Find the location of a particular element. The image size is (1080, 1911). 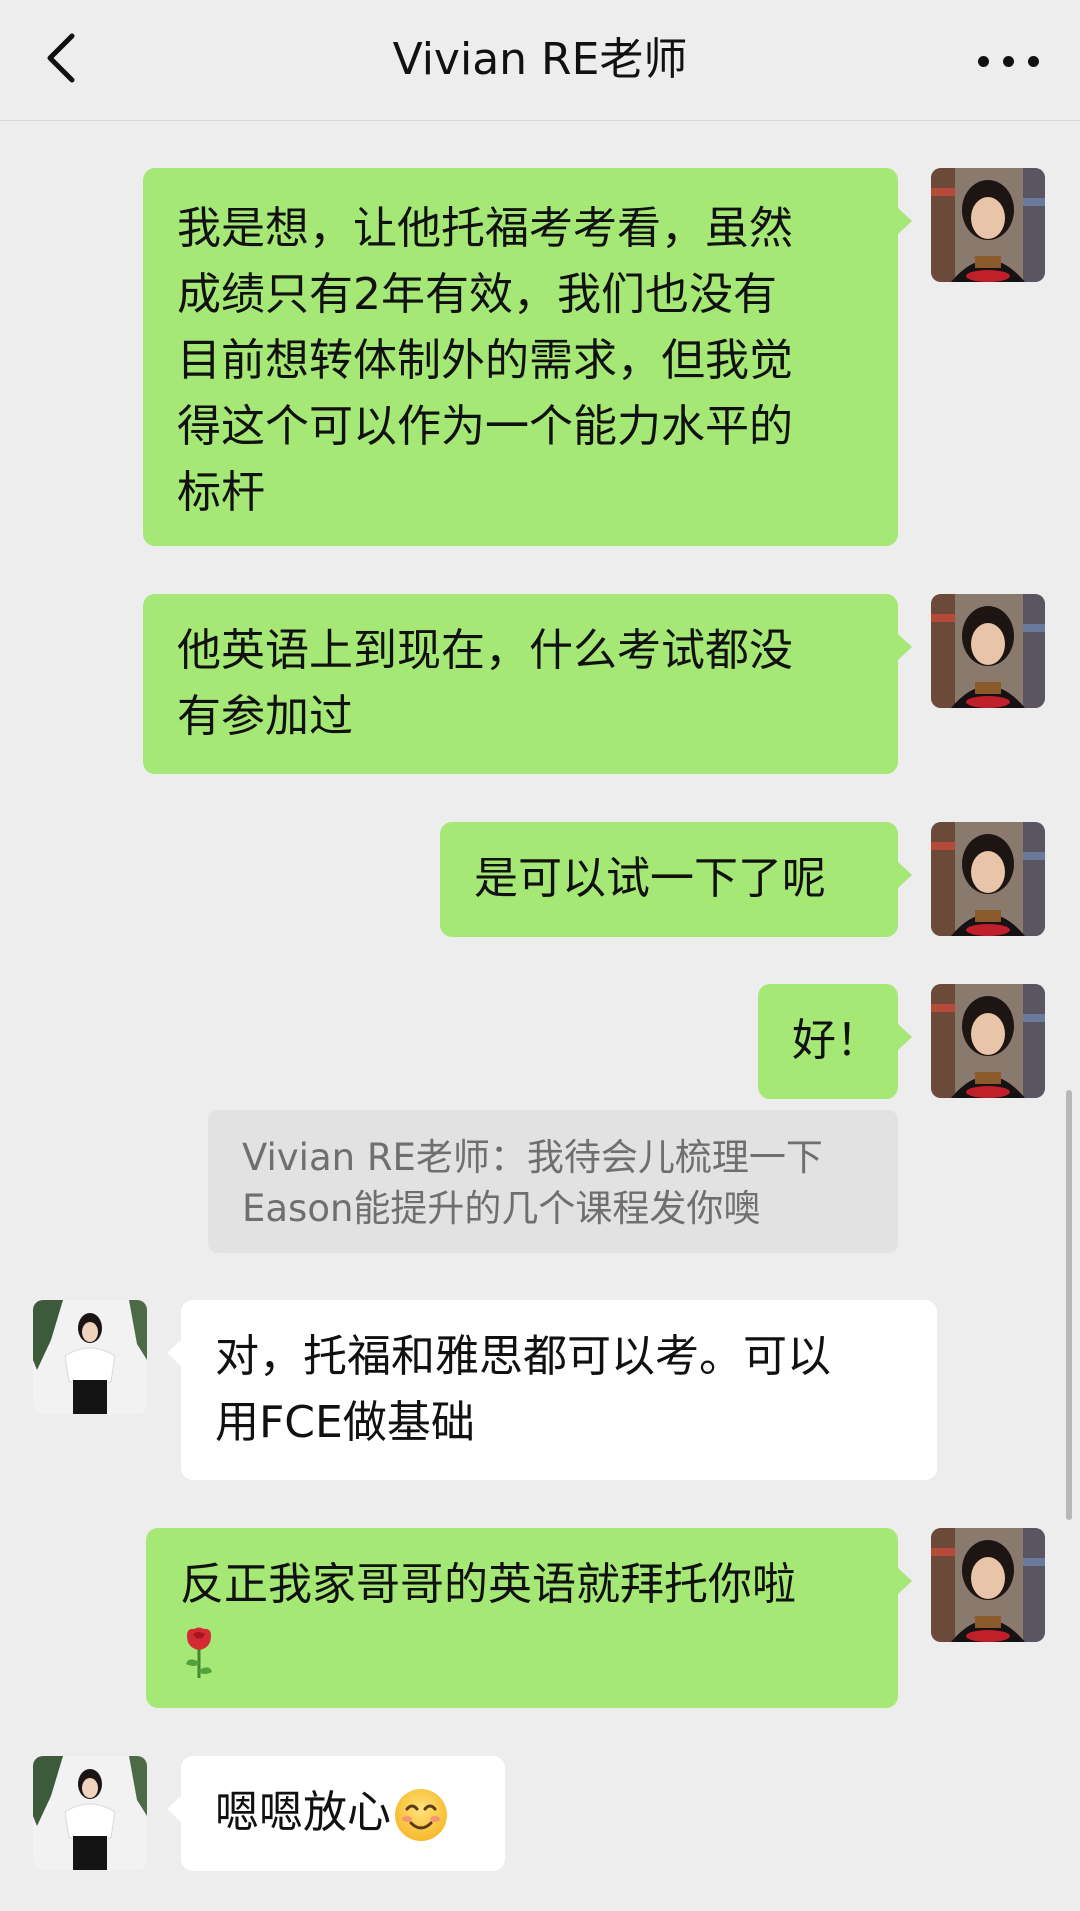

message-line: 反正我家哥哥的英语就拜托你啦 is located at coordinates (488, 1584).